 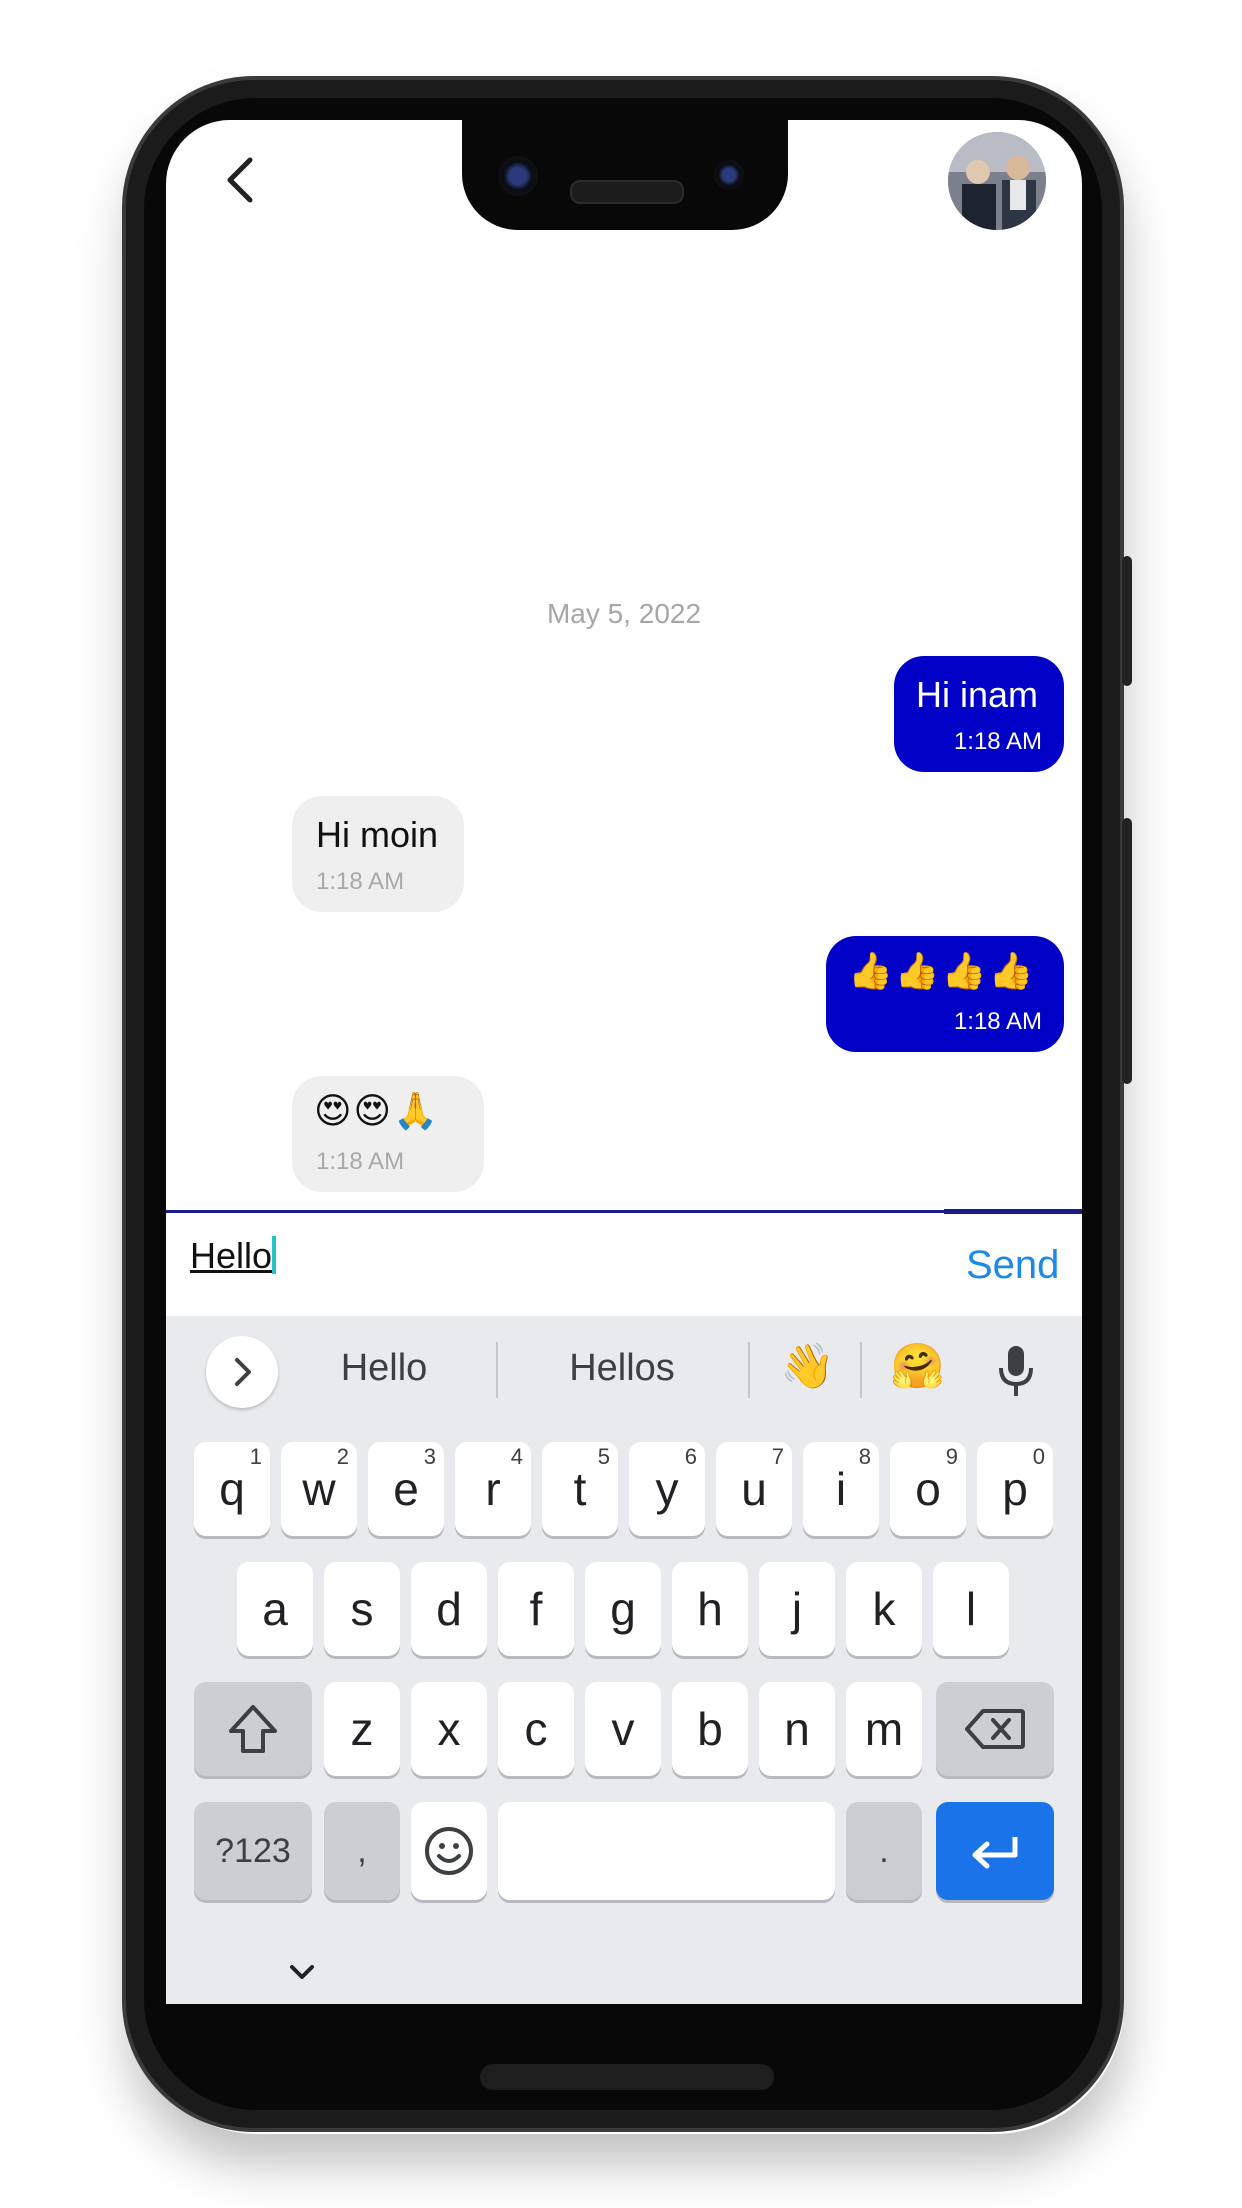 What do you see at coordinates (884, 1609) in the screenshot?
I see `key-k: k` at bounding box center [884, 1609].